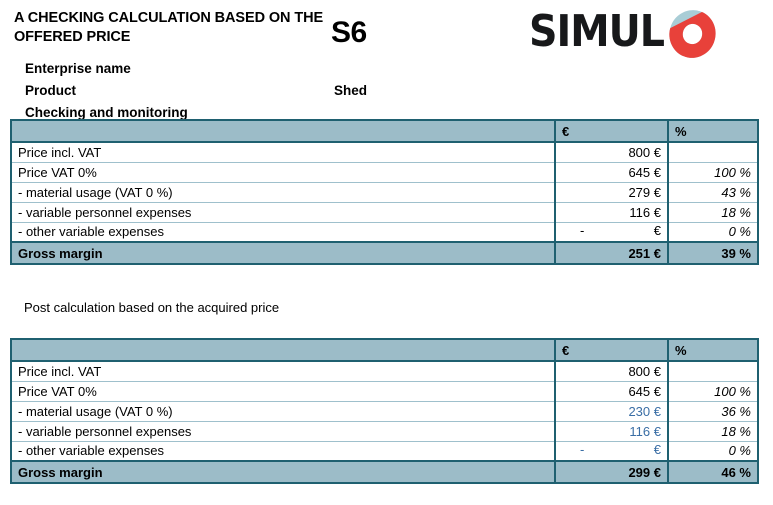 The height and width of the screenshot is (505, 773). Describe the element at coordinates (611, 471) in the screenshot. I see `euro-value: 299 €` at that location.